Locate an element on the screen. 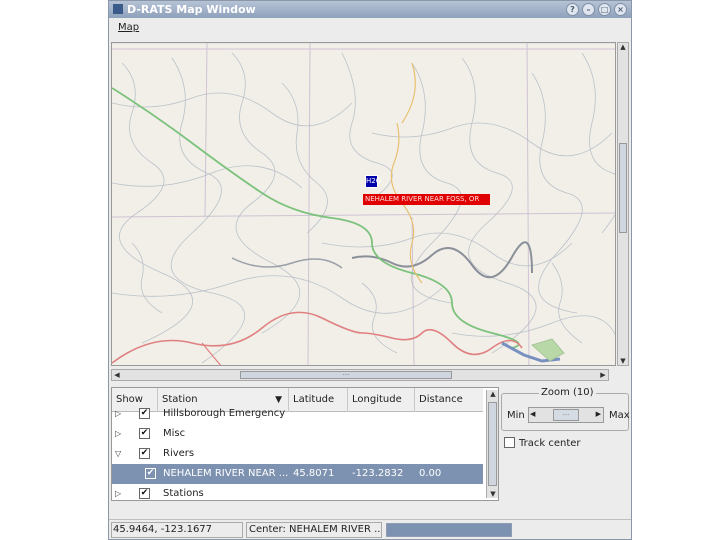 The image size is (720, 540). zoom-slider-knob: ··· is located at coordinates (566, 415).